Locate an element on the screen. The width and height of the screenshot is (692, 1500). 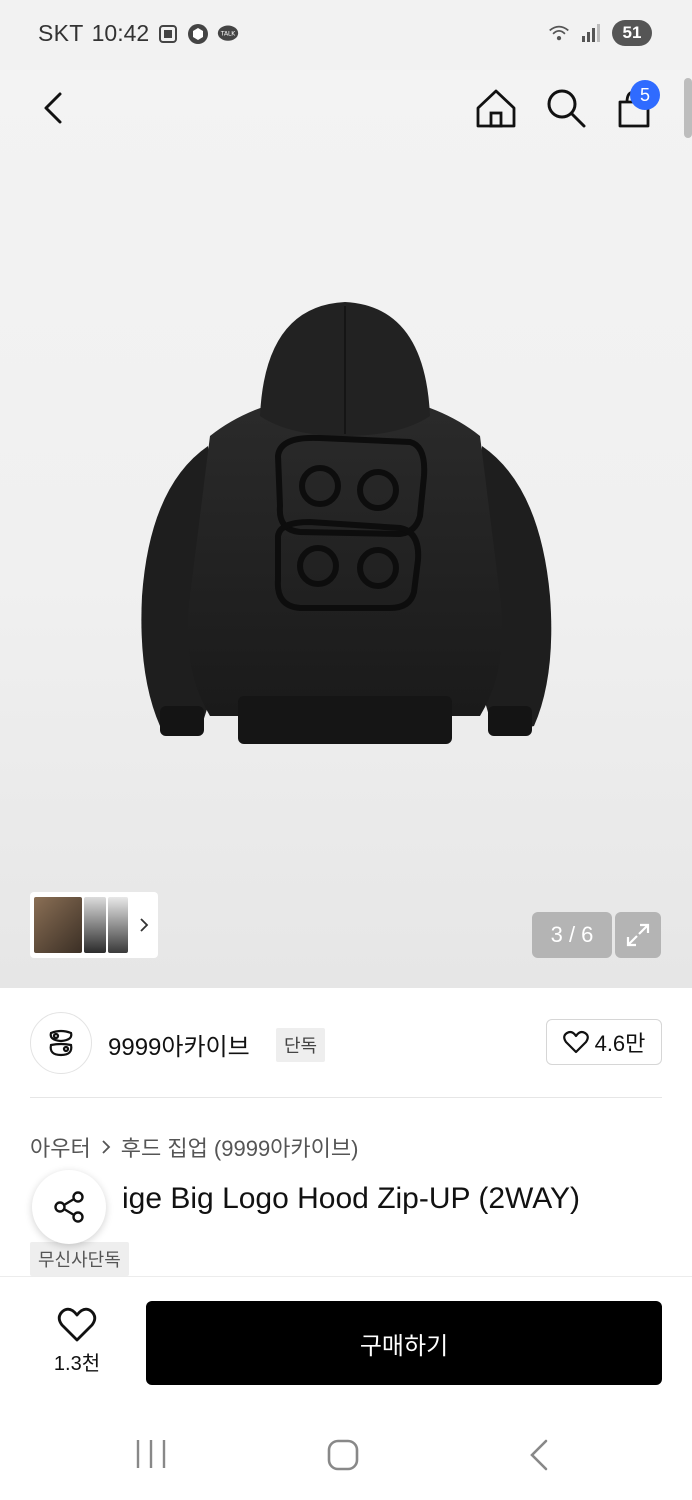
breadcrumb-subcategory: 후드 집업 (9999아카이브) is located at coordinates (240, 1147).